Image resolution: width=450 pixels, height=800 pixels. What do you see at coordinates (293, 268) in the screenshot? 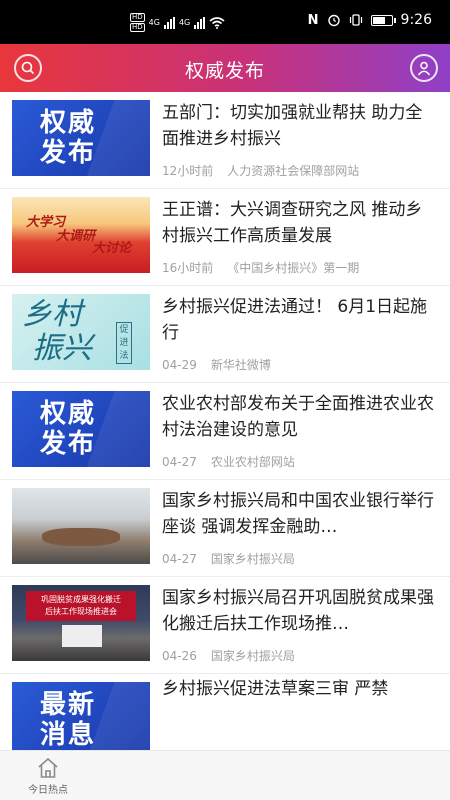
I see `news-source: 《中国乡村振兴》第一期` at bounding box center [293, 268].